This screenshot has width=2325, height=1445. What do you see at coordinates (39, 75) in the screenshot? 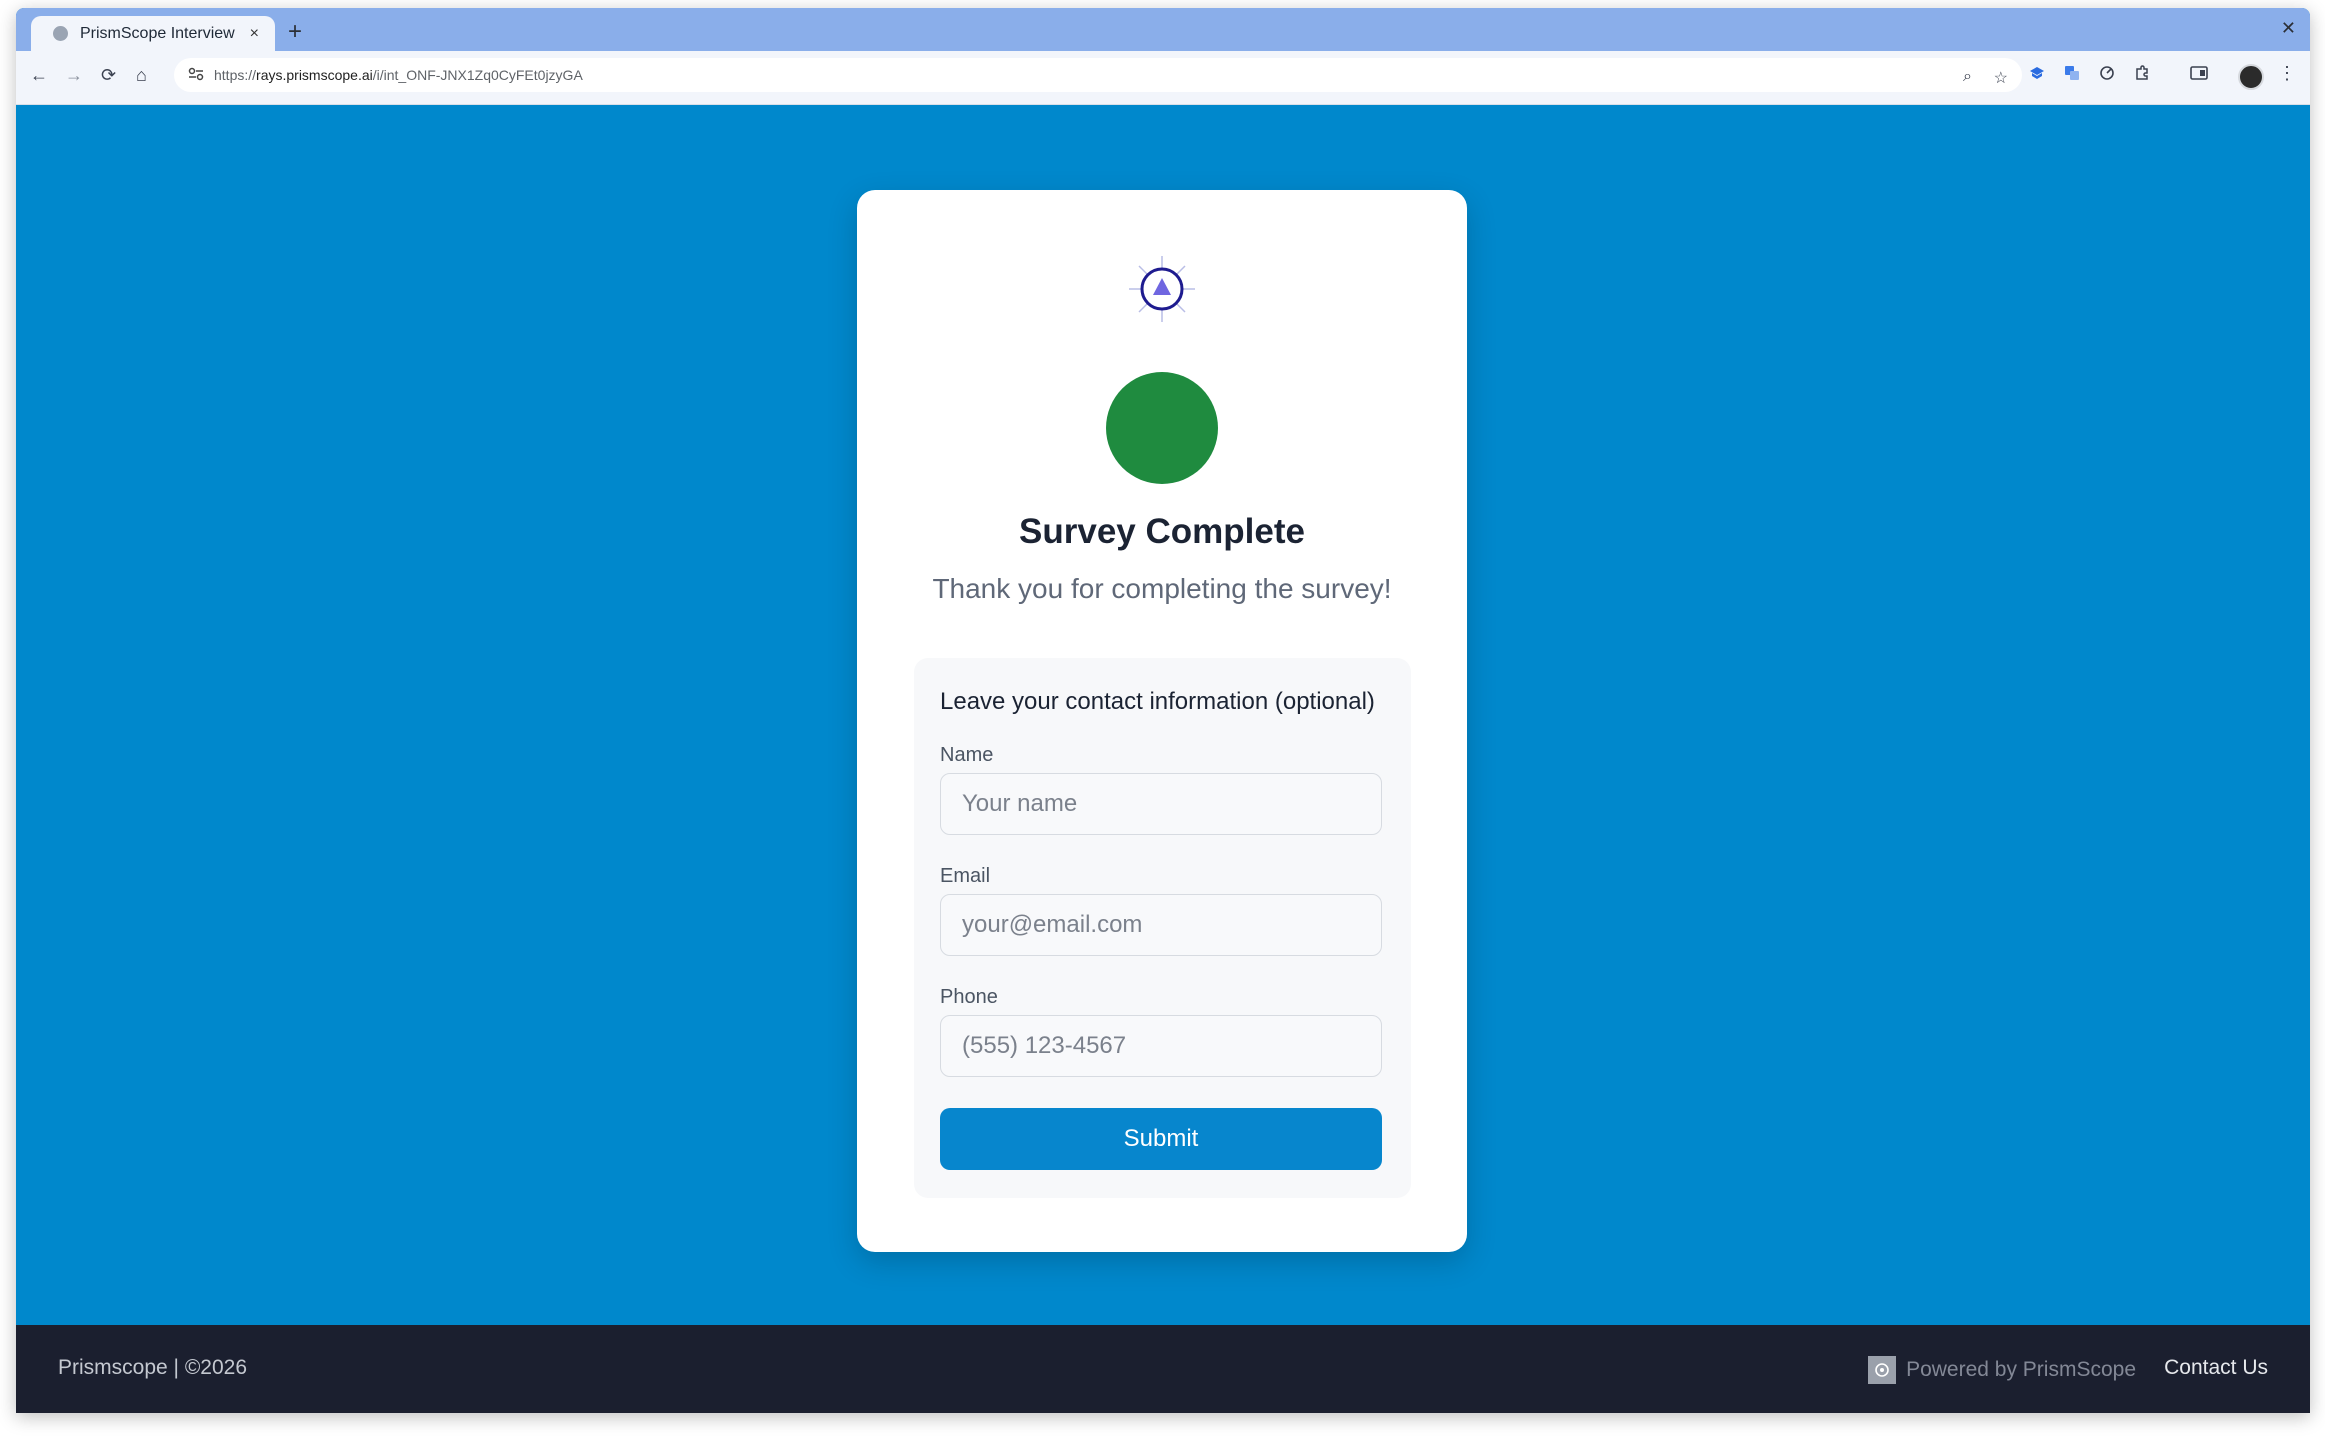
I see `back-icon: ←` at bounding box center [39, 75].